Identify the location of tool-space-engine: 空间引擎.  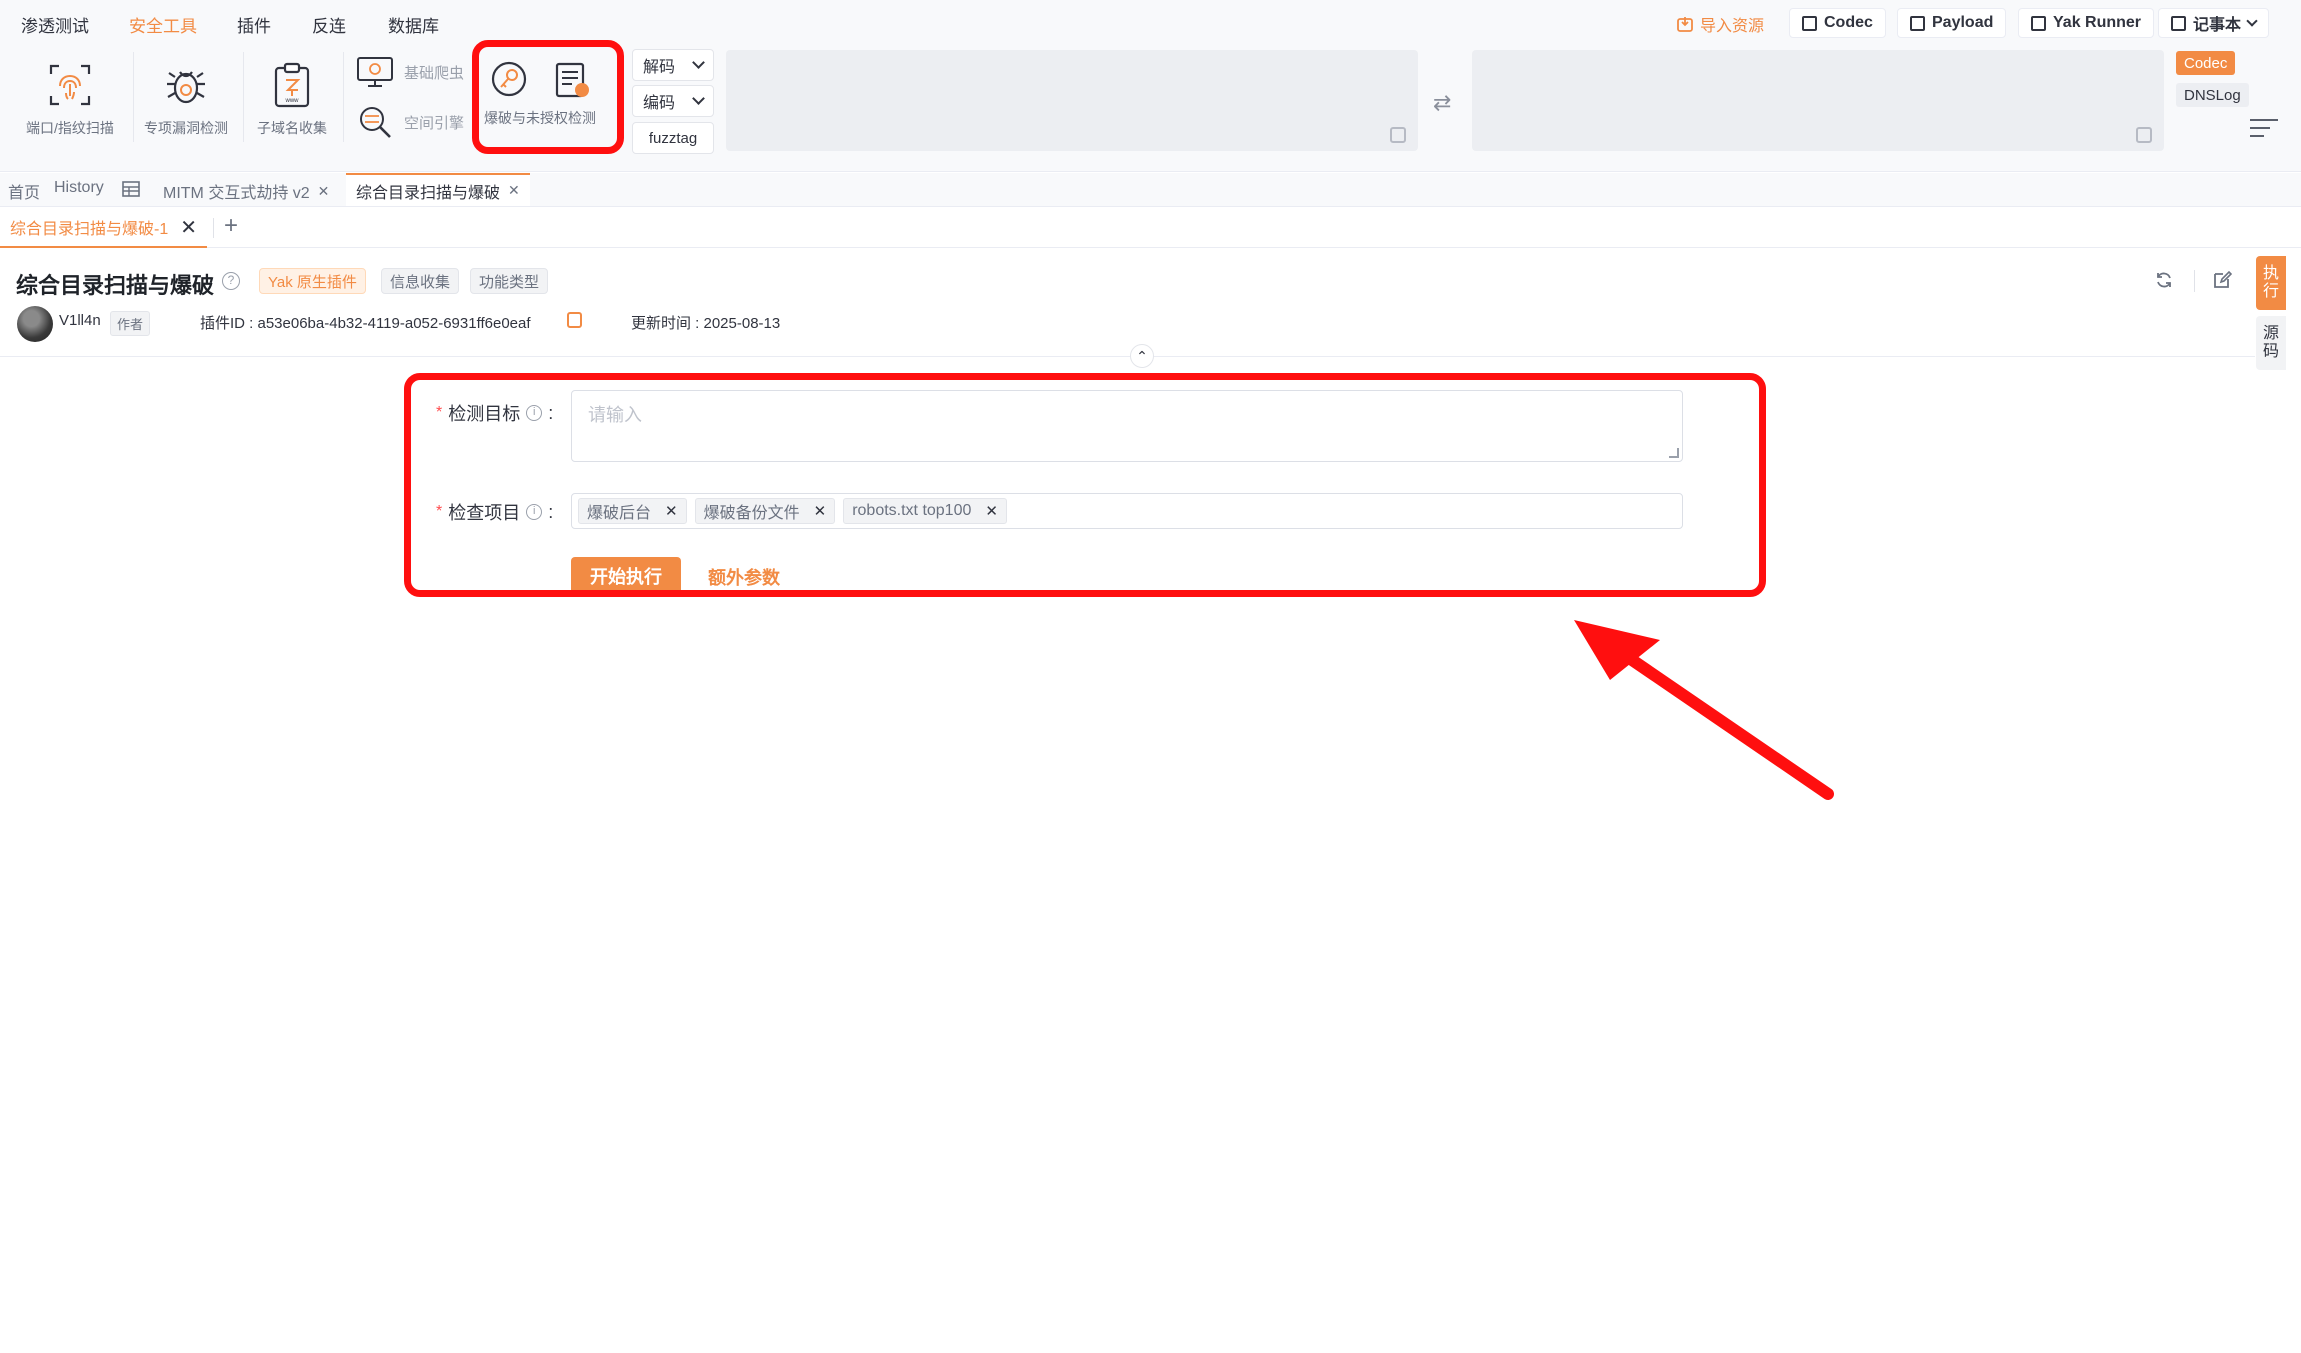
(410, 122).